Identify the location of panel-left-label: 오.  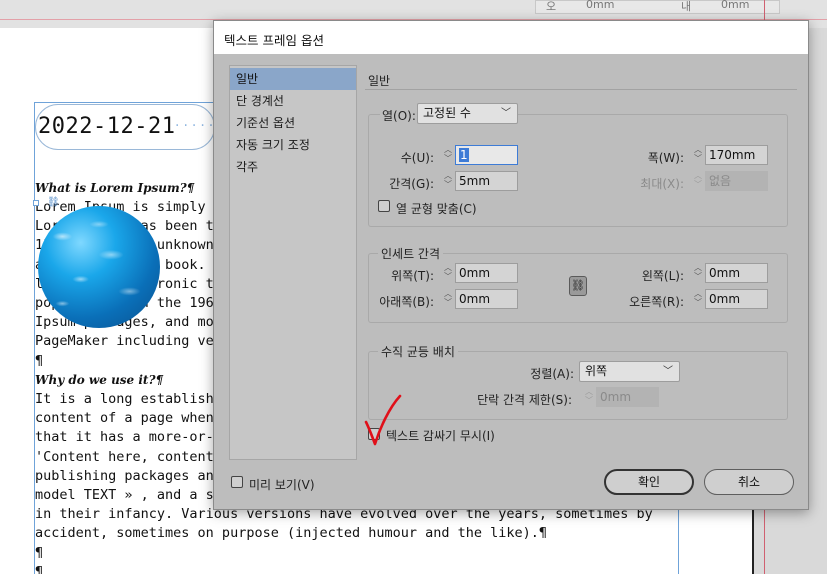
(551, 6).